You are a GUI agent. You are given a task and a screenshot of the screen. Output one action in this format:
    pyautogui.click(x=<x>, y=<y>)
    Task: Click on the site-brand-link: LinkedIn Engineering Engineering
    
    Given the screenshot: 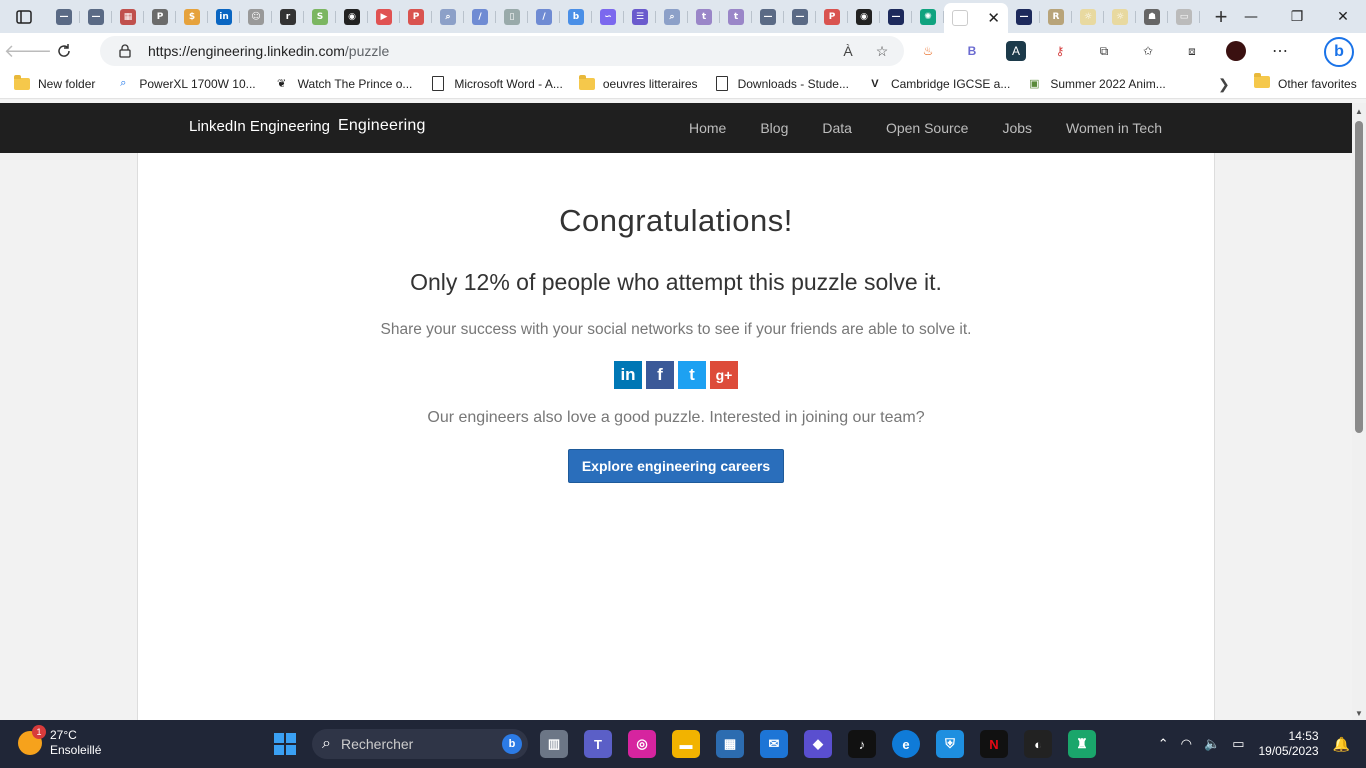 What is the action you would take?
    pyautogui.click(x=307, y=126)
    